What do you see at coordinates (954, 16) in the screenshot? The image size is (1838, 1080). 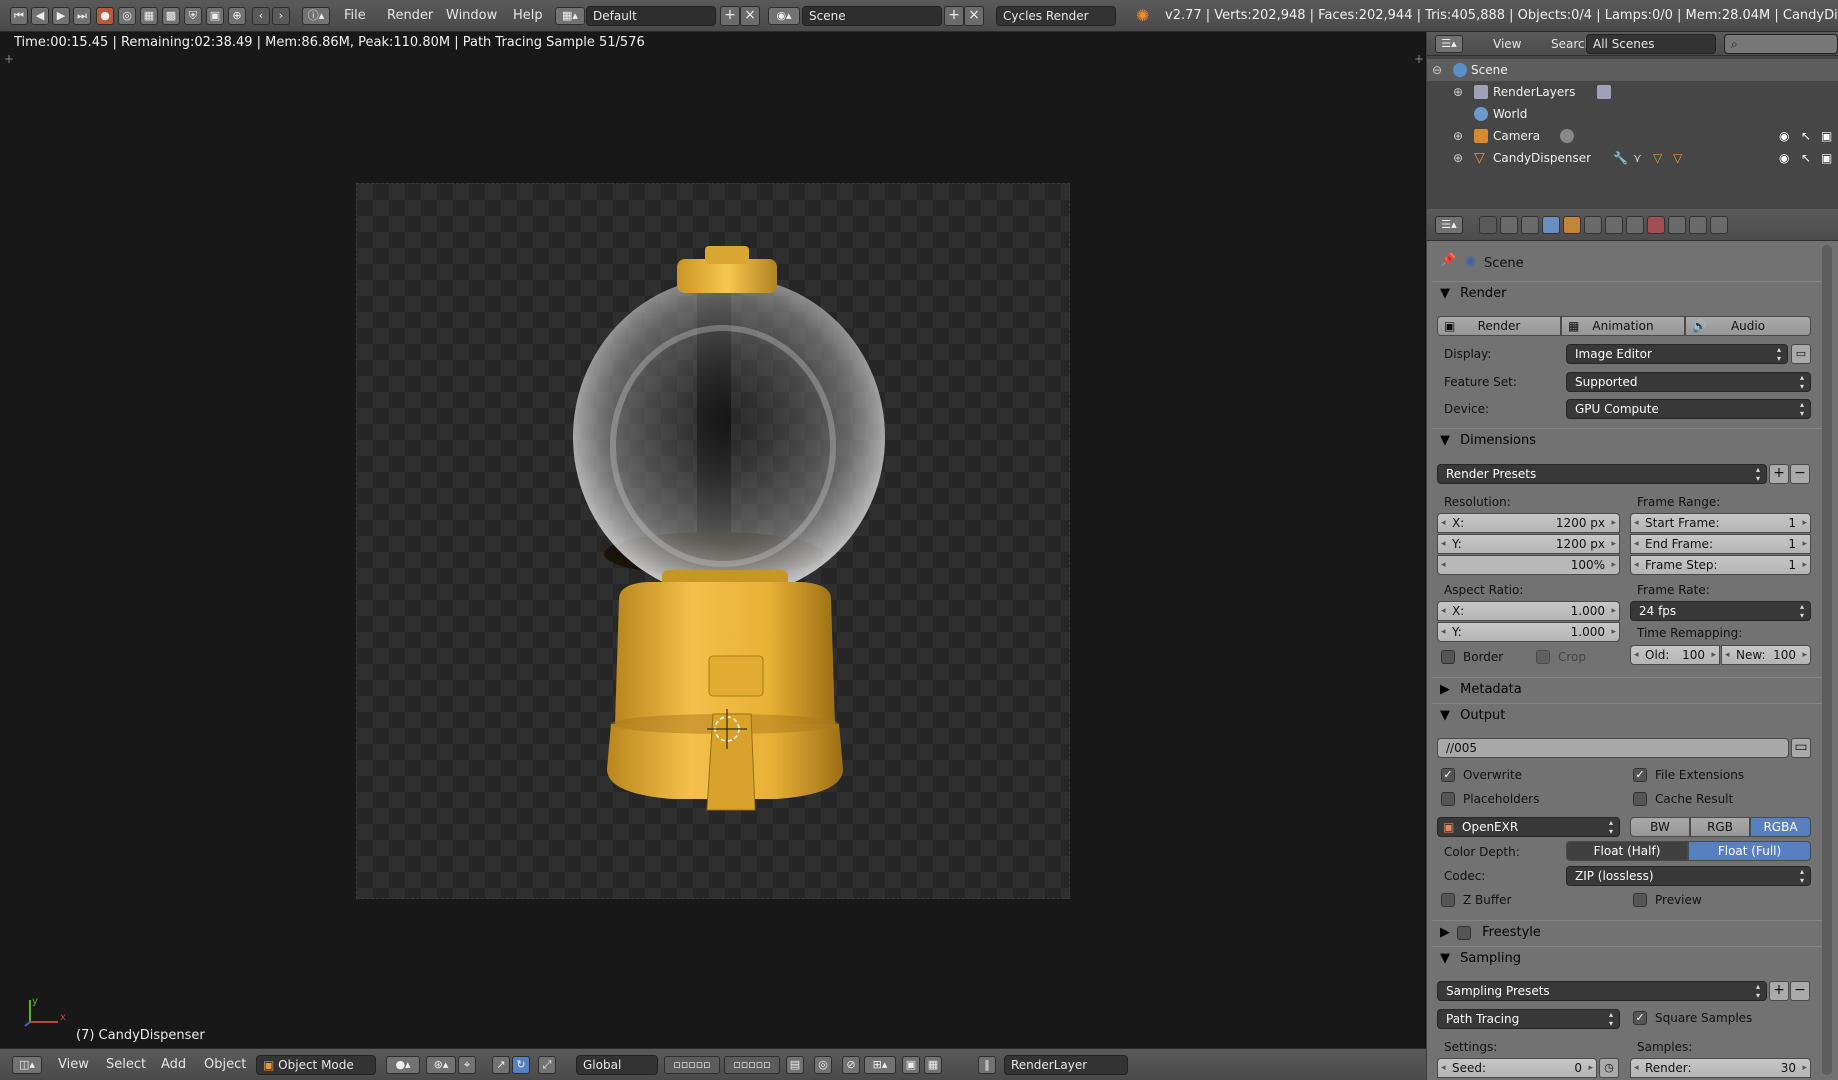 I see `add-scene-button: +` at bounding box center [954, 16].